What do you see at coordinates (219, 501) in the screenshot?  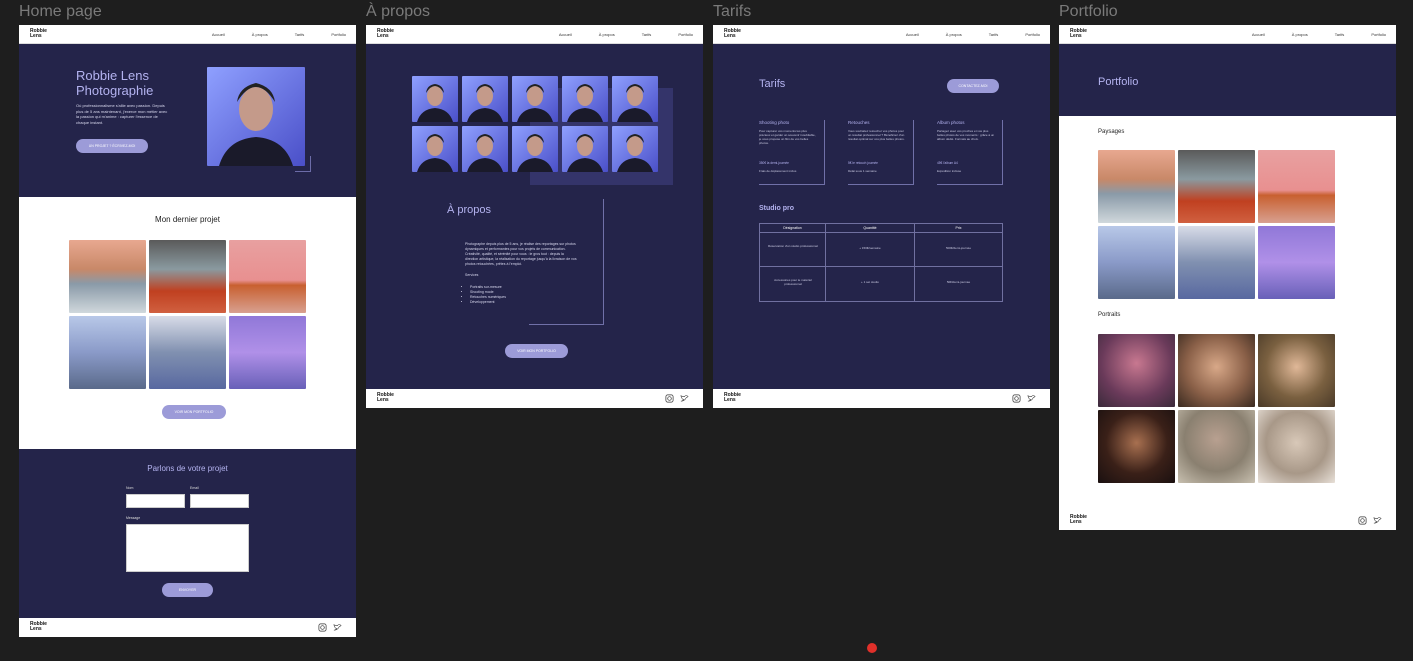 I see `email-input` at bounding box center [219, 501].